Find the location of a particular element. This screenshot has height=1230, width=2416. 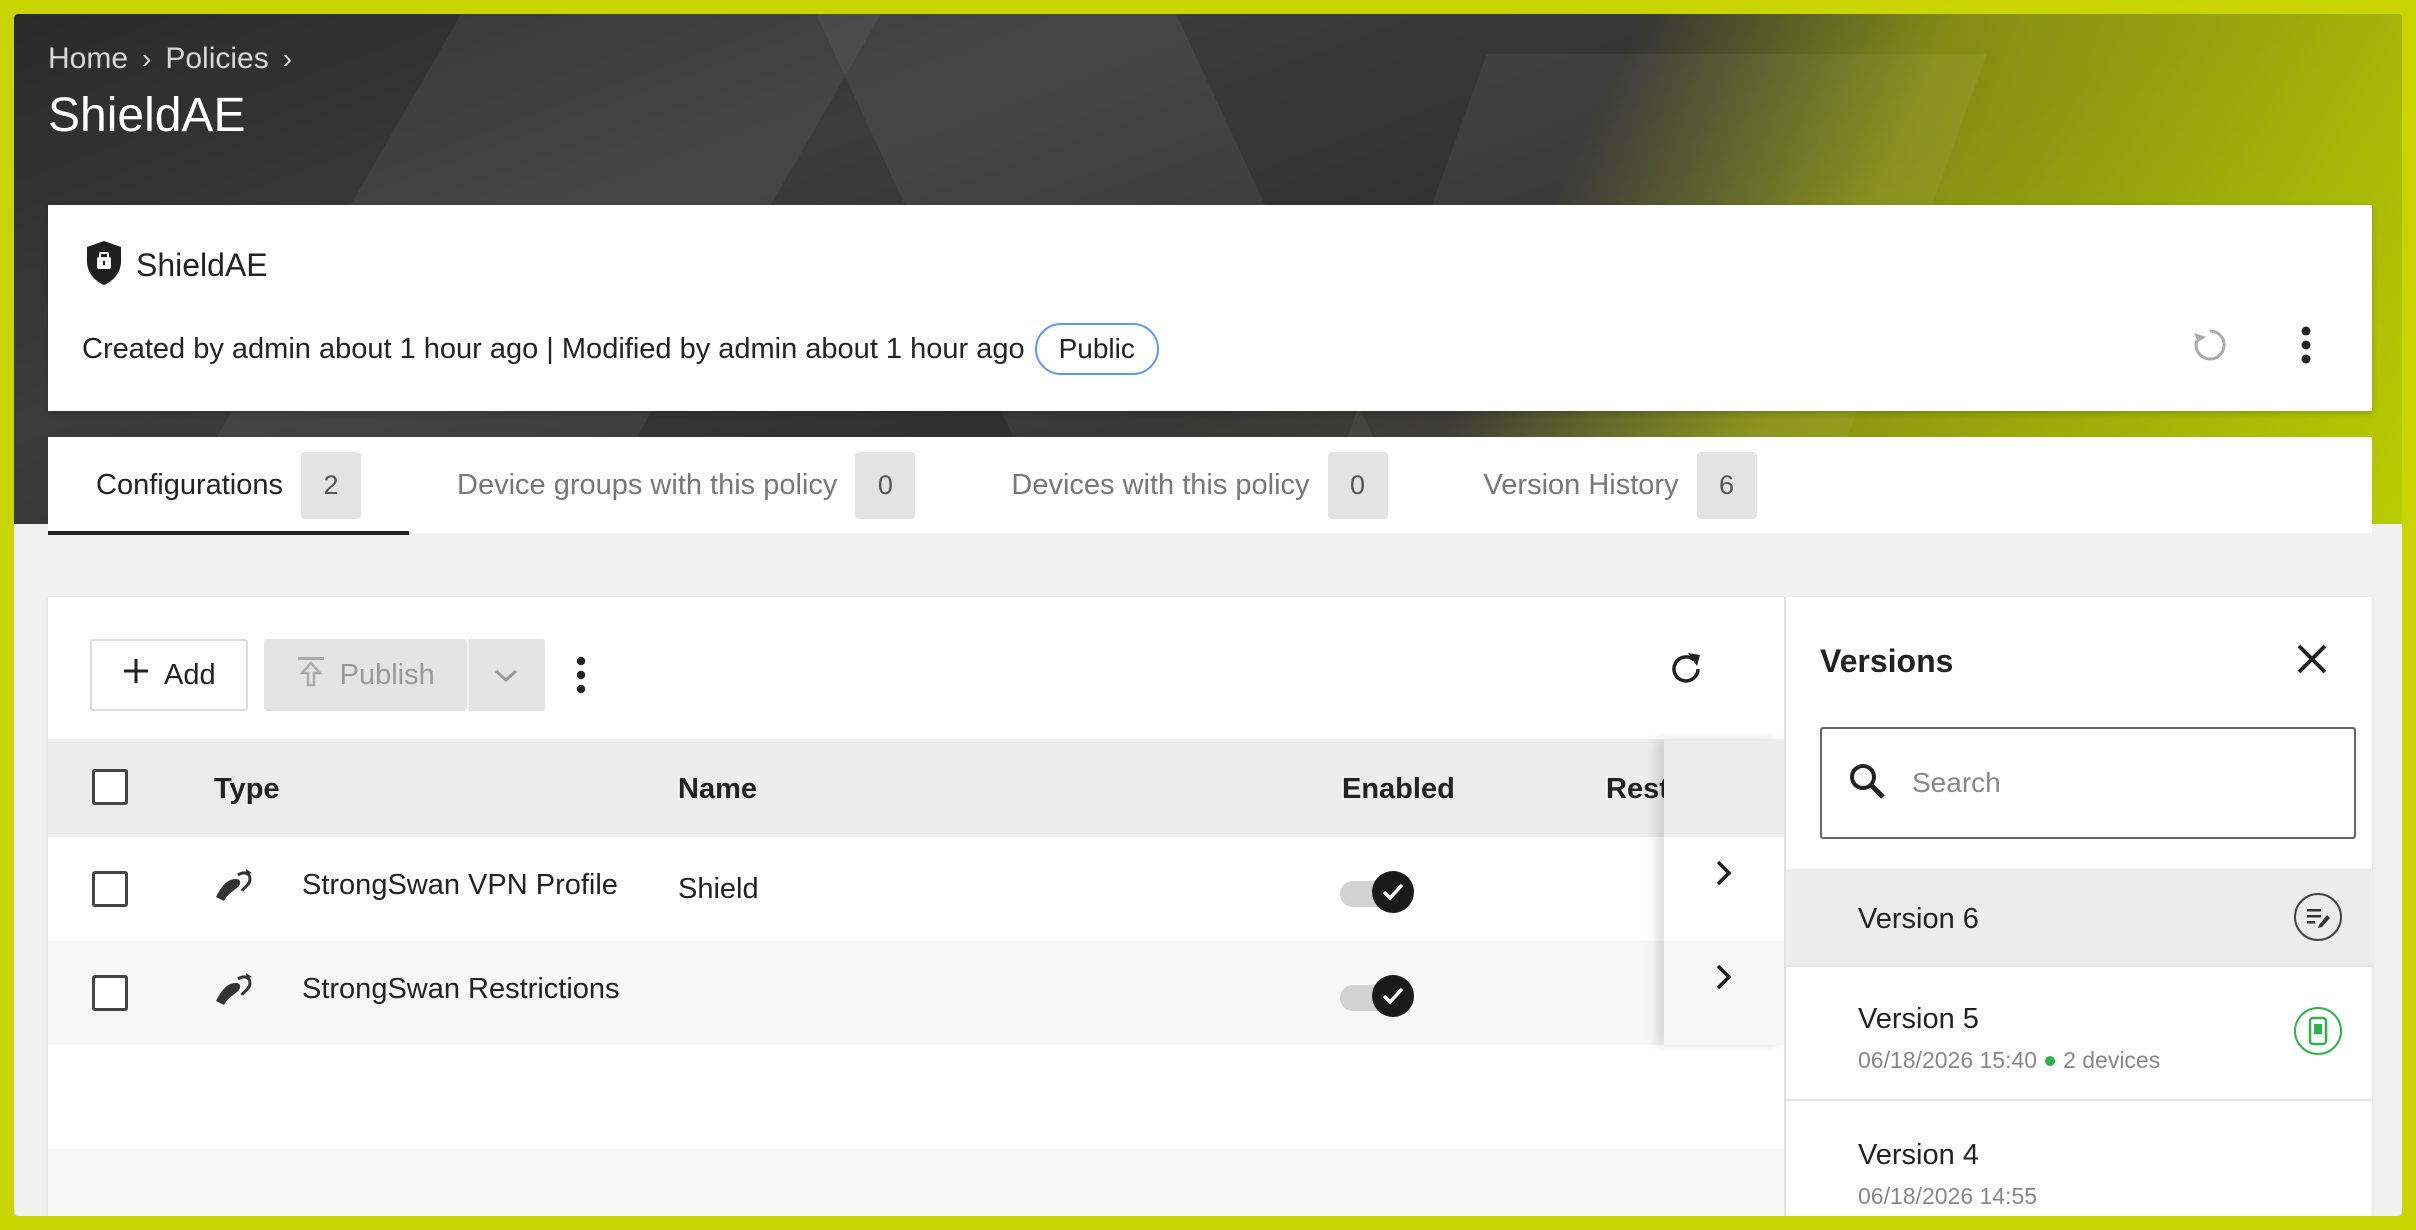

count-badge: 6 is located at coordinates (1726, 485).